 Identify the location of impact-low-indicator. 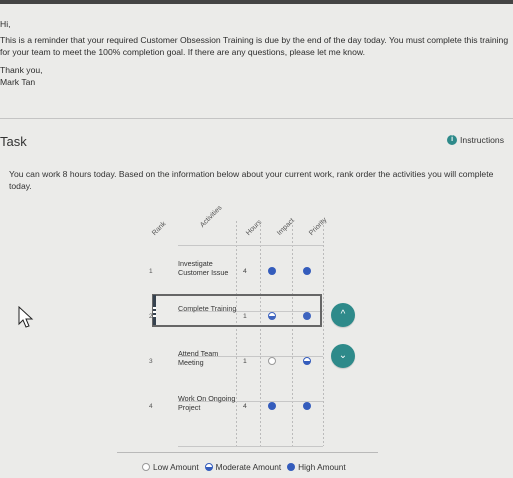
(272, 361).